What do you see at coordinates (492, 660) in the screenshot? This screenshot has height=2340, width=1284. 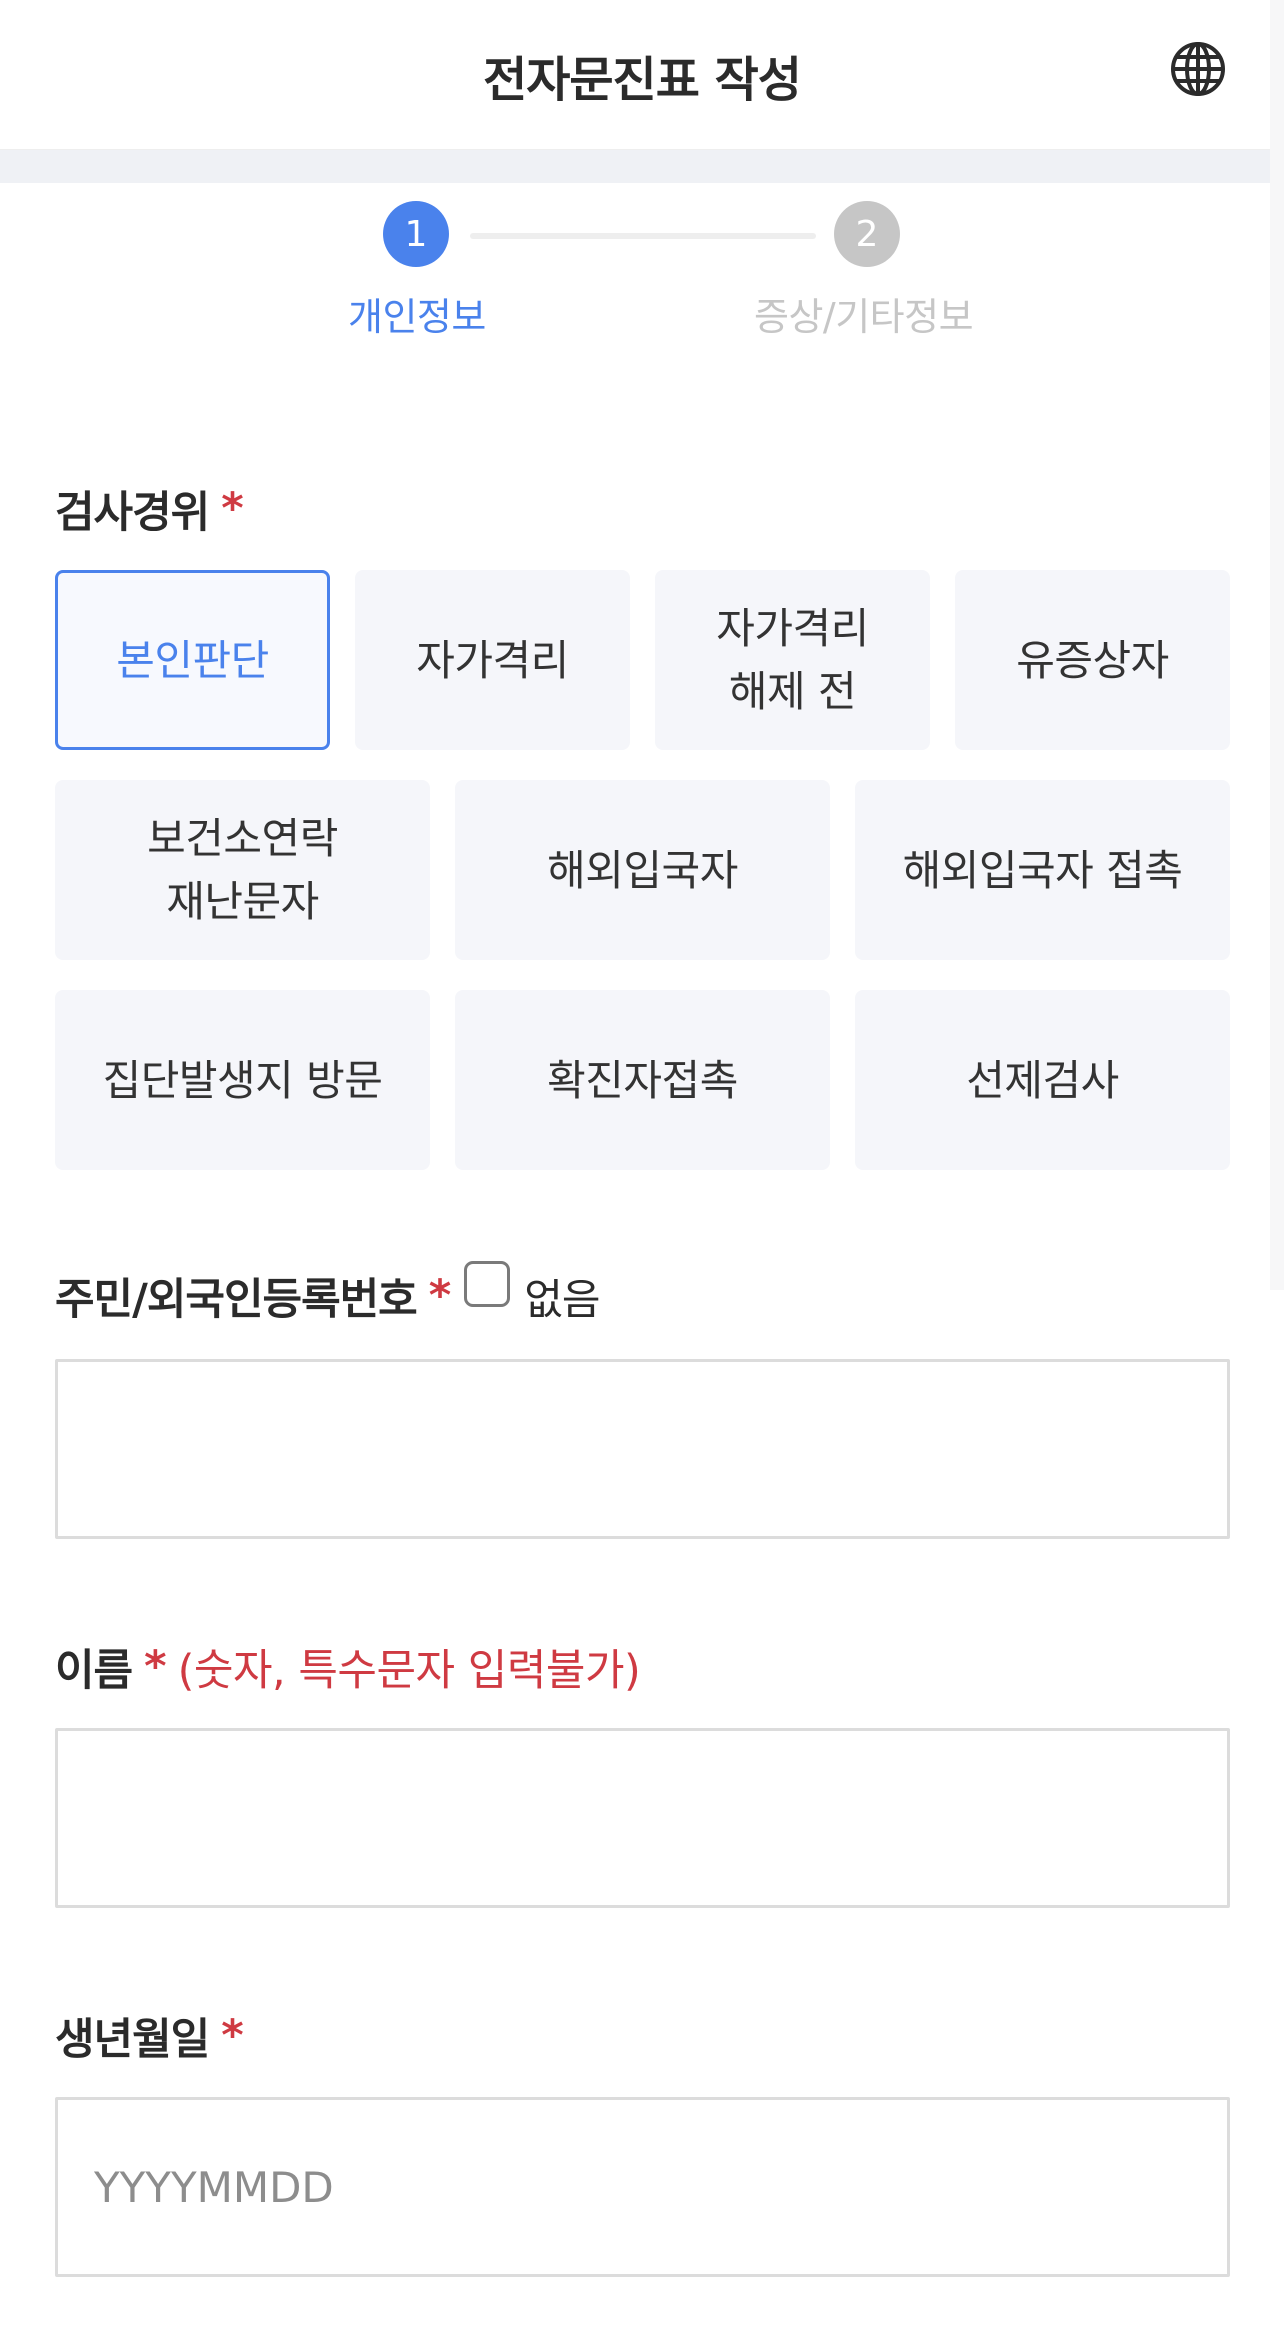 I see `option-self-quarantine: 자가격리` at bounding box center [492, 660].